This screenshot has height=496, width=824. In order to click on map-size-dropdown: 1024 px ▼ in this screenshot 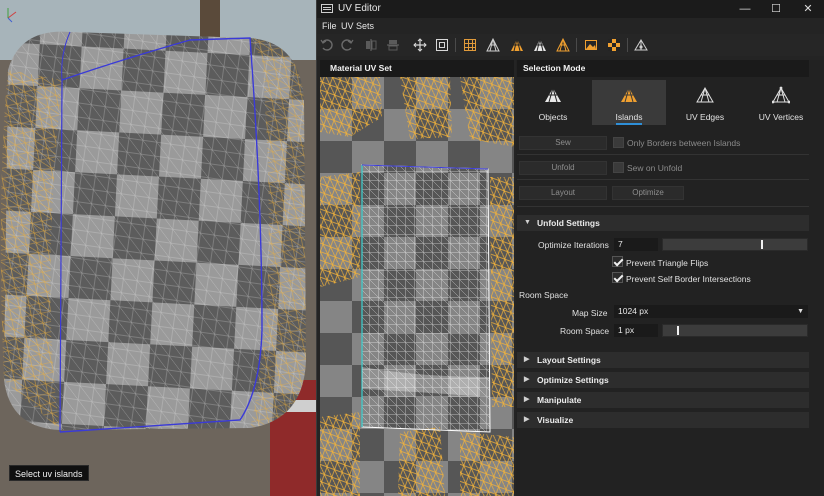, I will do `click(711, 311)`.